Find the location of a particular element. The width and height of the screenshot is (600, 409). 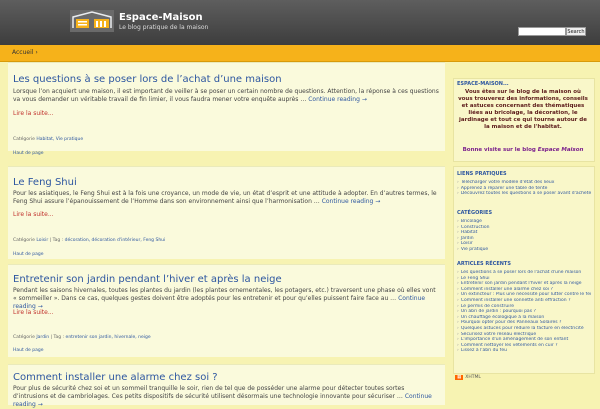

categories-title: CATÉGORIES is located at coordinates (475, 213).